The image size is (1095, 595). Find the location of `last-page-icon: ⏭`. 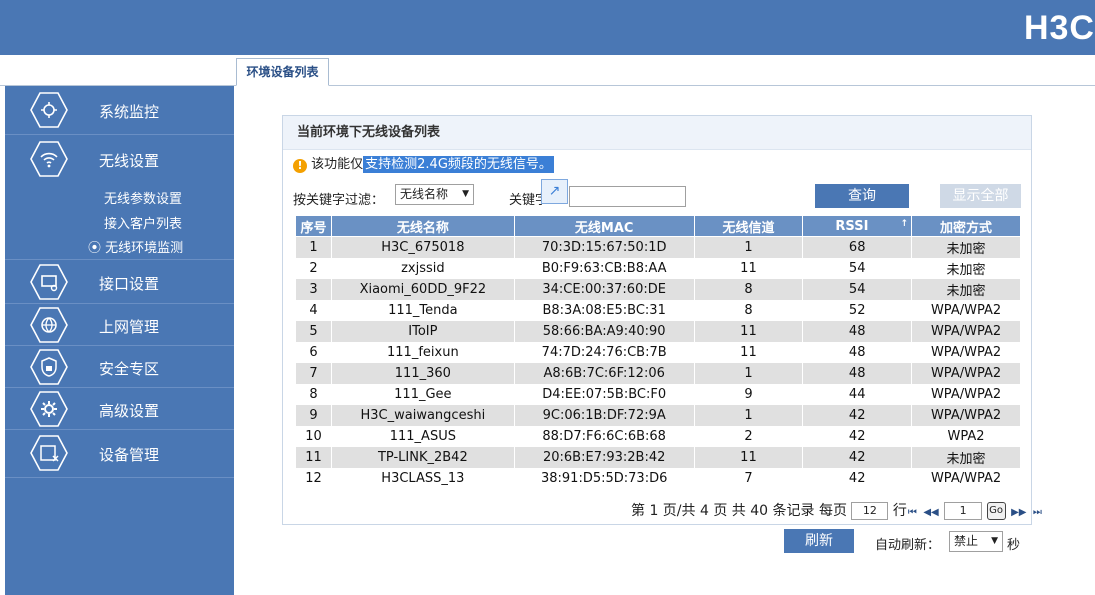

last-page-icon: ⏭ is located at coordinates (1037, 512).